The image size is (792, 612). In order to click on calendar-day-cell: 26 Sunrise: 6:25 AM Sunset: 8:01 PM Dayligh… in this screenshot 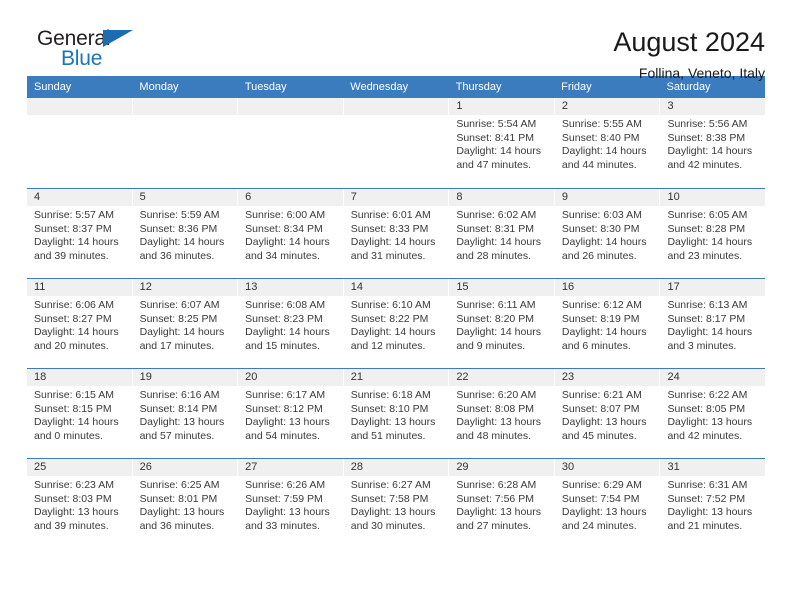, I will do `click(185, 503)`.